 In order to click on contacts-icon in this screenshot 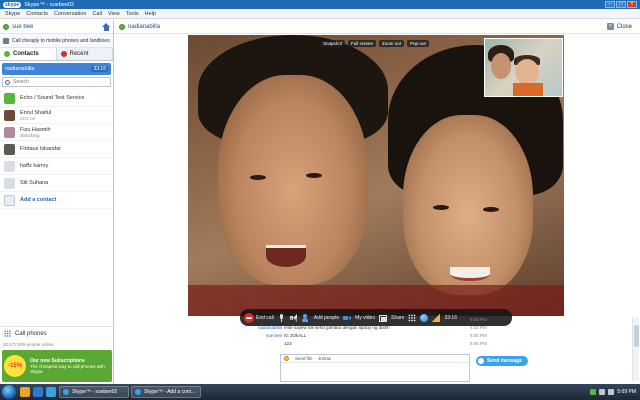, I will do `click(7, 54)`.